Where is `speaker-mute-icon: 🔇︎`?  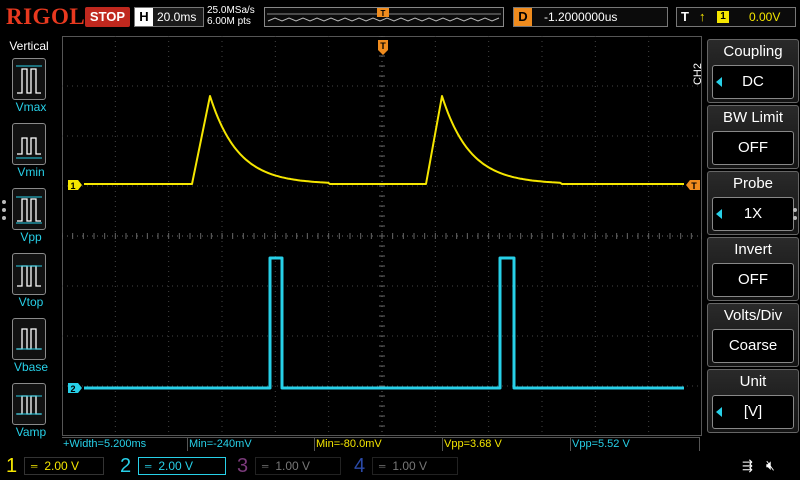
speaker-mute-icon: 🔇︎ is located at coordinates (770, 465).